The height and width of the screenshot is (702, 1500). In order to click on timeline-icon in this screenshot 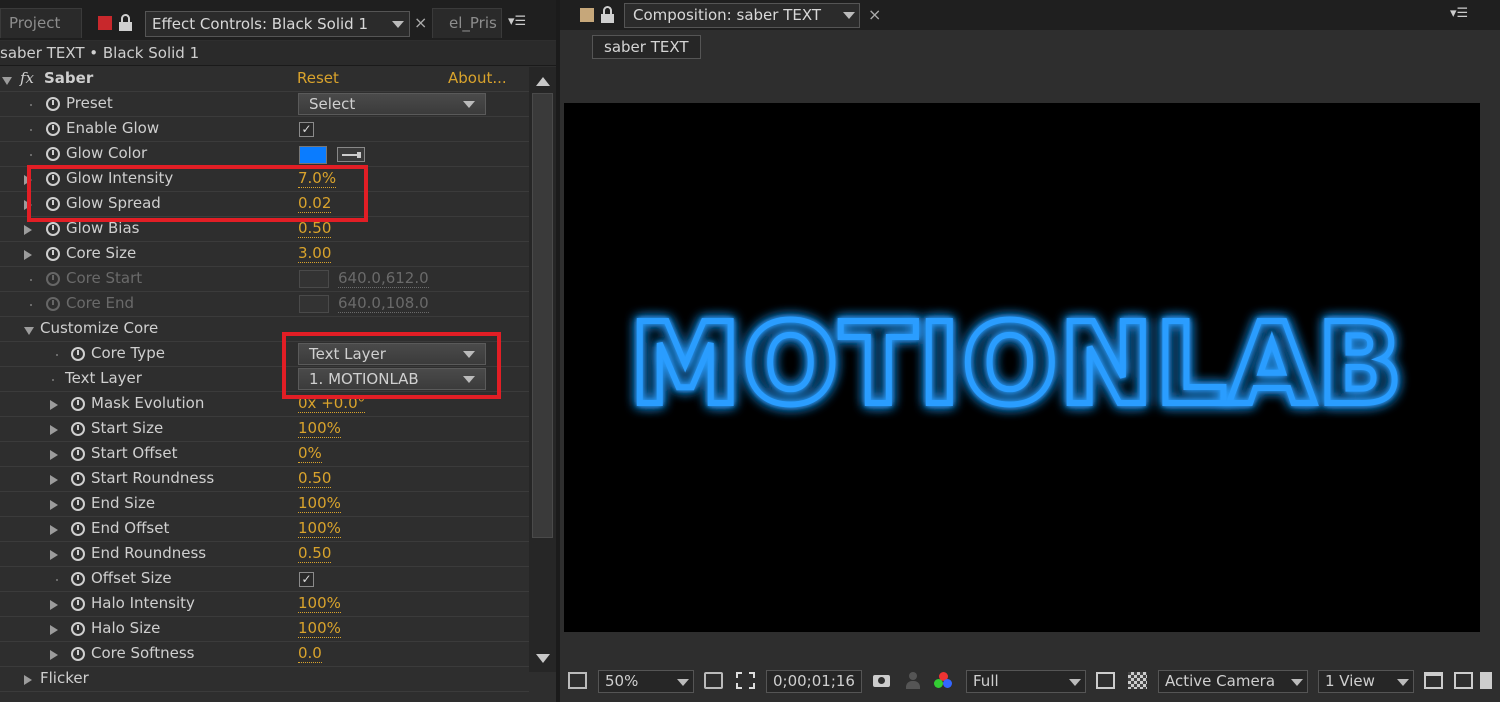, I will do `click(1486, 680)`.